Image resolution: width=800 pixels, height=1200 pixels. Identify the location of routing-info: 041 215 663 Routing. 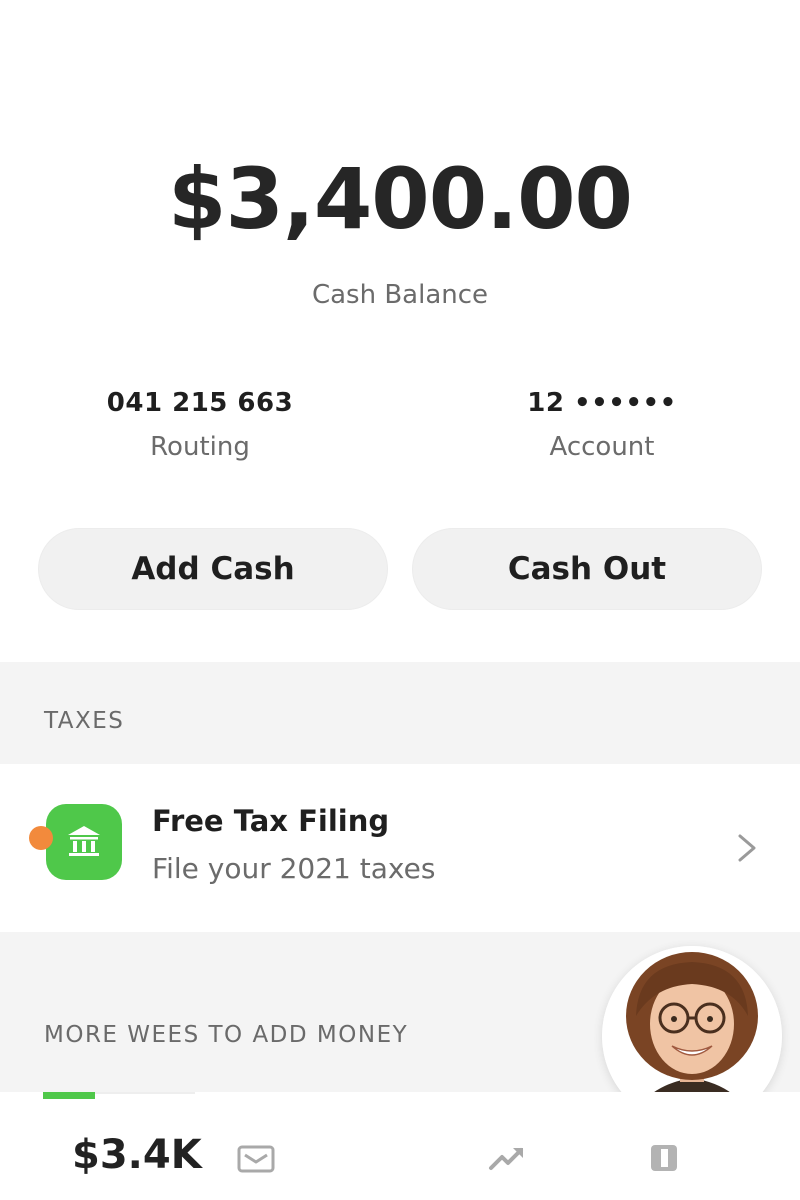
(200, 425).